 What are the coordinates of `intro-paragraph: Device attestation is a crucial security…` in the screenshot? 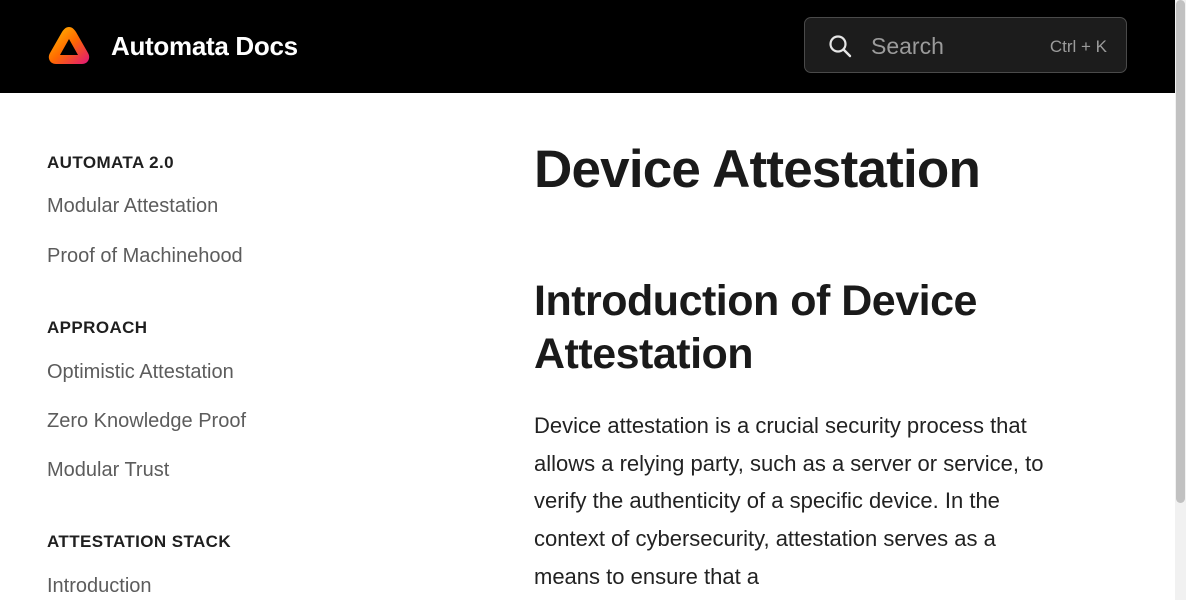 It's located at (789, 501).